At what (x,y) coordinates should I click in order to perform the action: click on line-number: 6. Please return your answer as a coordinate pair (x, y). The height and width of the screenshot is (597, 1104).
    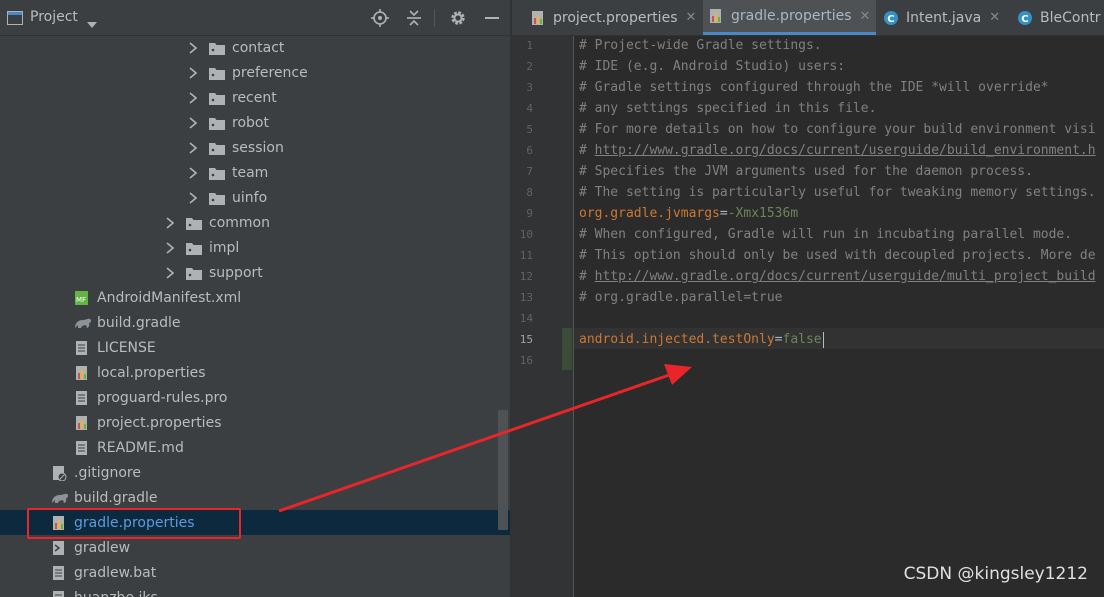
    Looking at the image, I should click on (529, 150).